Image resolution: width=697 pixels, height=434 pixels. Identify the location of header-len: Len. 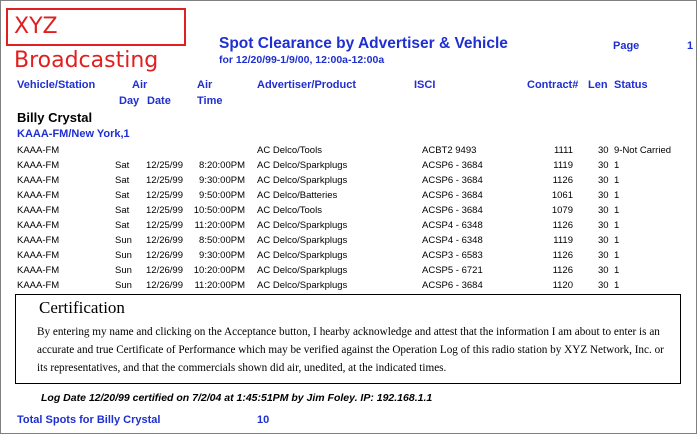
(598, 85).